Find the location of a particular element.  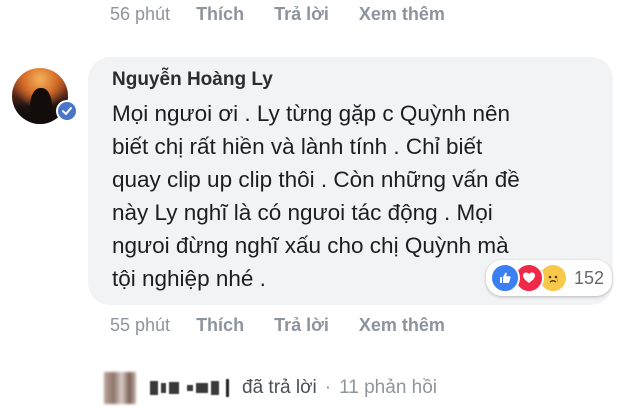

top-comment-actions: 56 phút Thích Trả lời Xem thêm is located at coordinates (292, 14).